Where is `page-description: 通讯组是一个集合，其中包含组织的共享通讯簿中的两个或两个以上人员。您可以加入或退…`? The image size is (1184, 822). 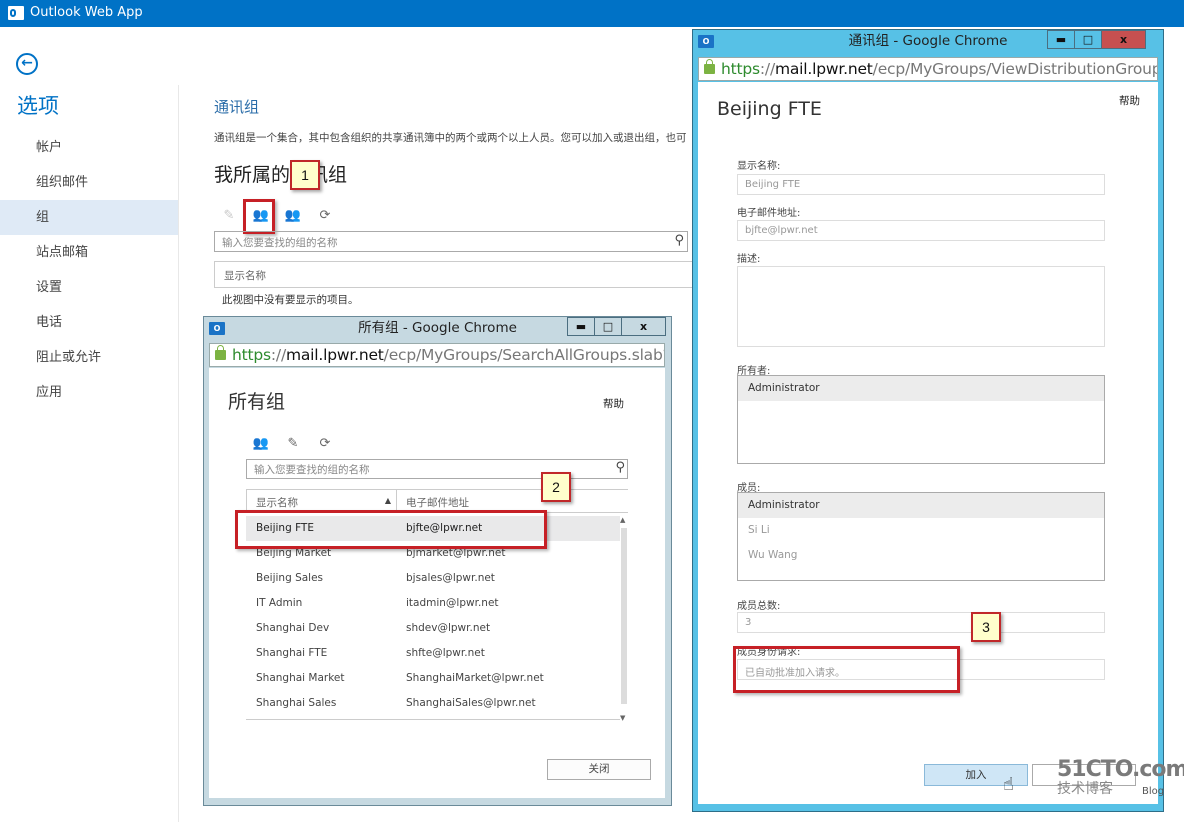 page-description: 通讯组是一个集合，其中包含组织的共享通讯簿中的两个或两个以上人员。您可以加入或退… is located at coordinates (450, 138).